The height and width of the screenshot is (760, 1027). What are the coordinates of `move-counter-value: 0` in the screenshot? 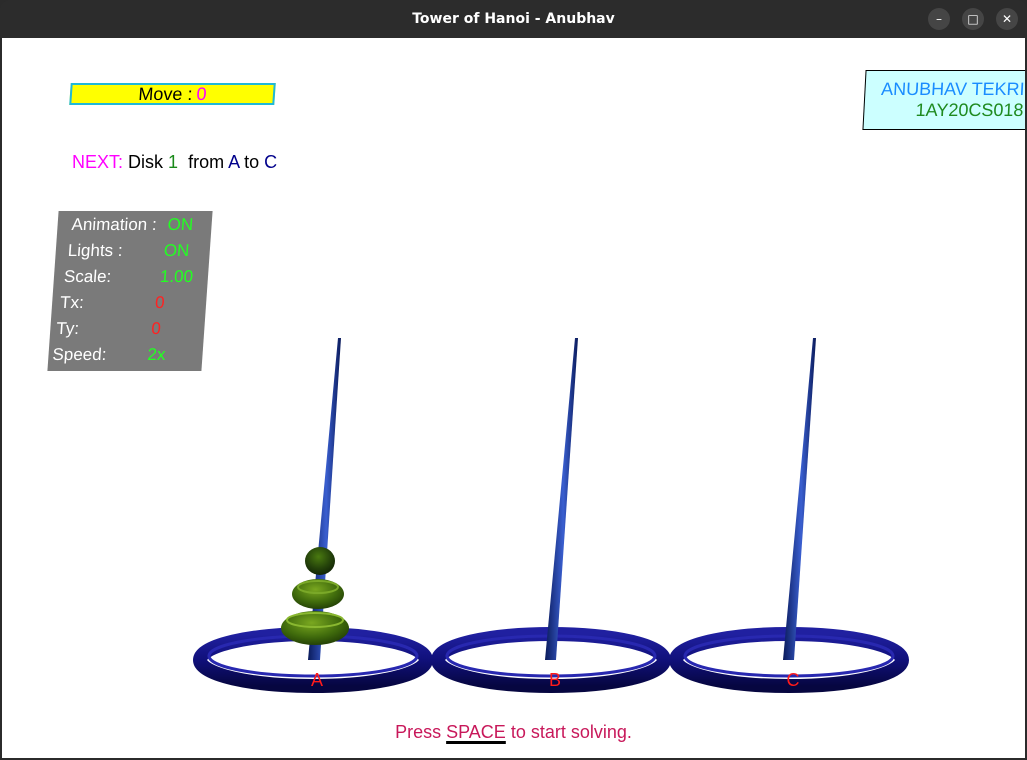 It's located at (201, 94).